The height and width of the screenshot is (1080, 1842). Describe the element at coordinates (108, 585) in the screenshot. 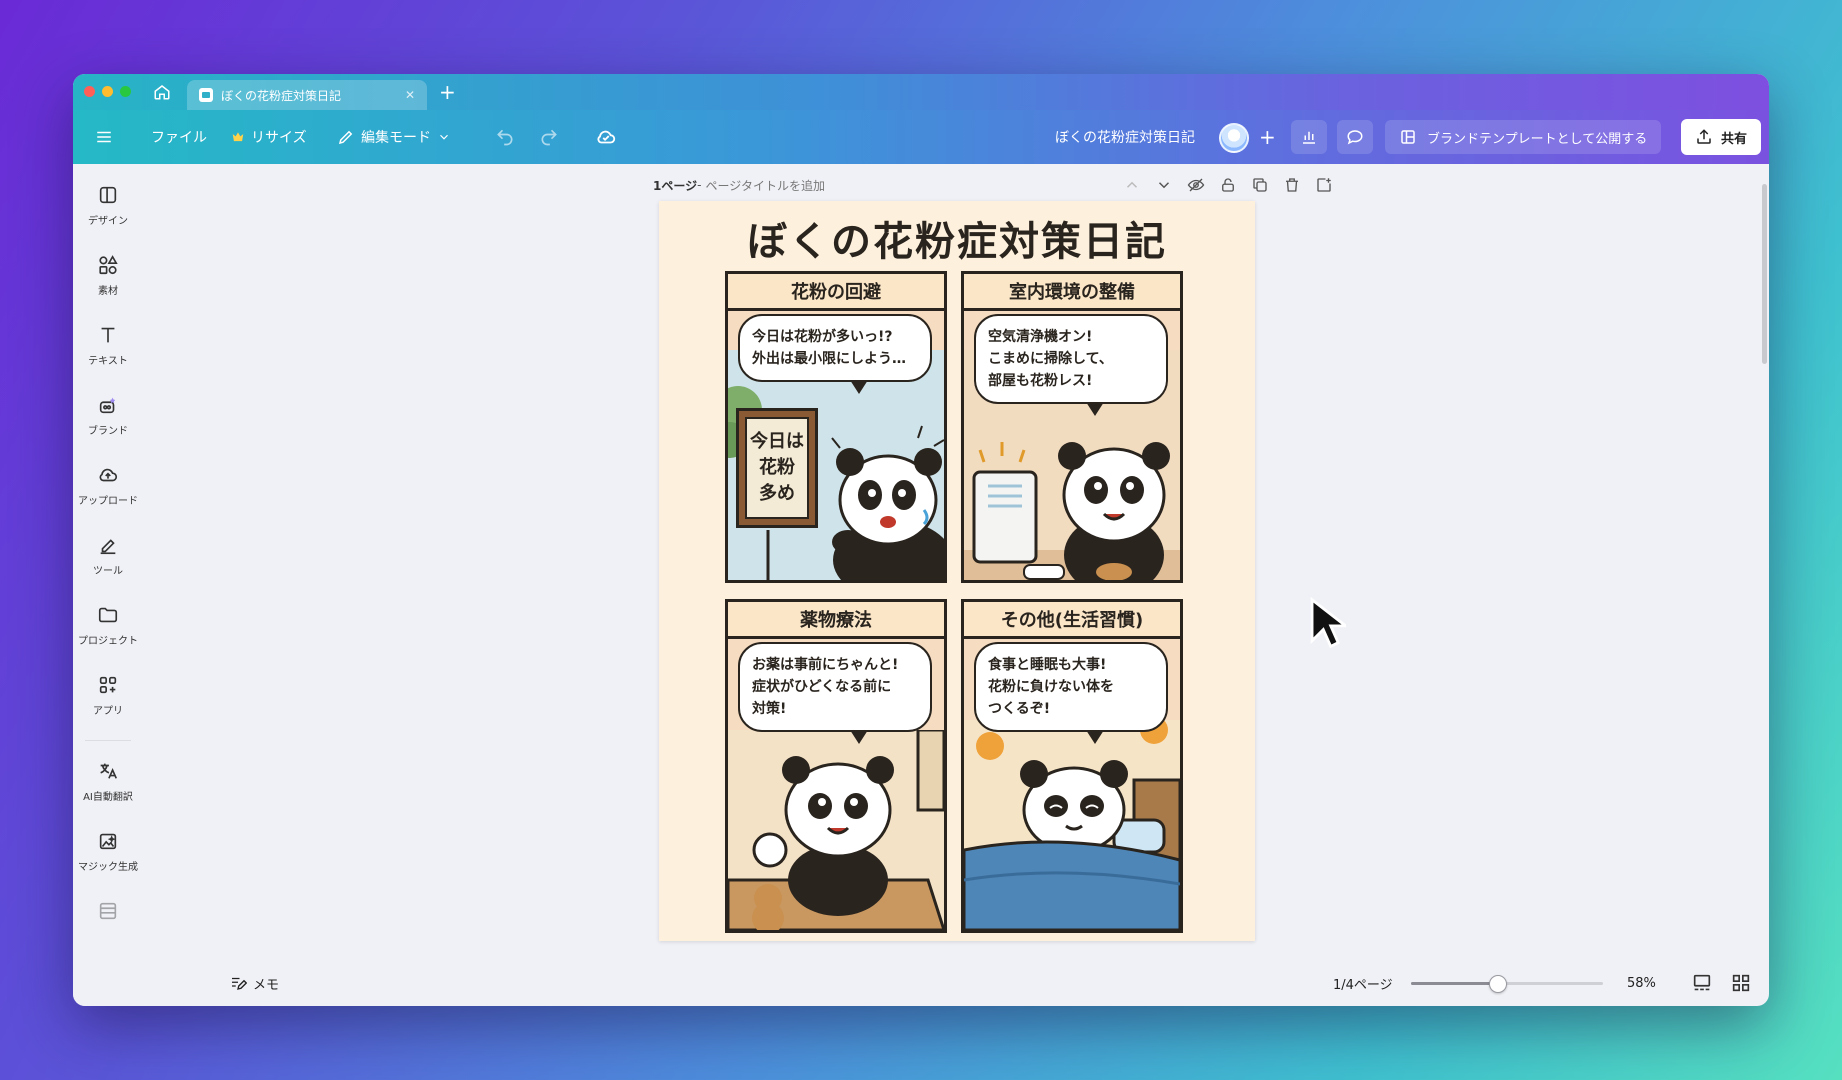

I see `left-sidebar: デザイン 素材 テキスト ブランド アップロード ツール プロジェクト アプリ` at that location.